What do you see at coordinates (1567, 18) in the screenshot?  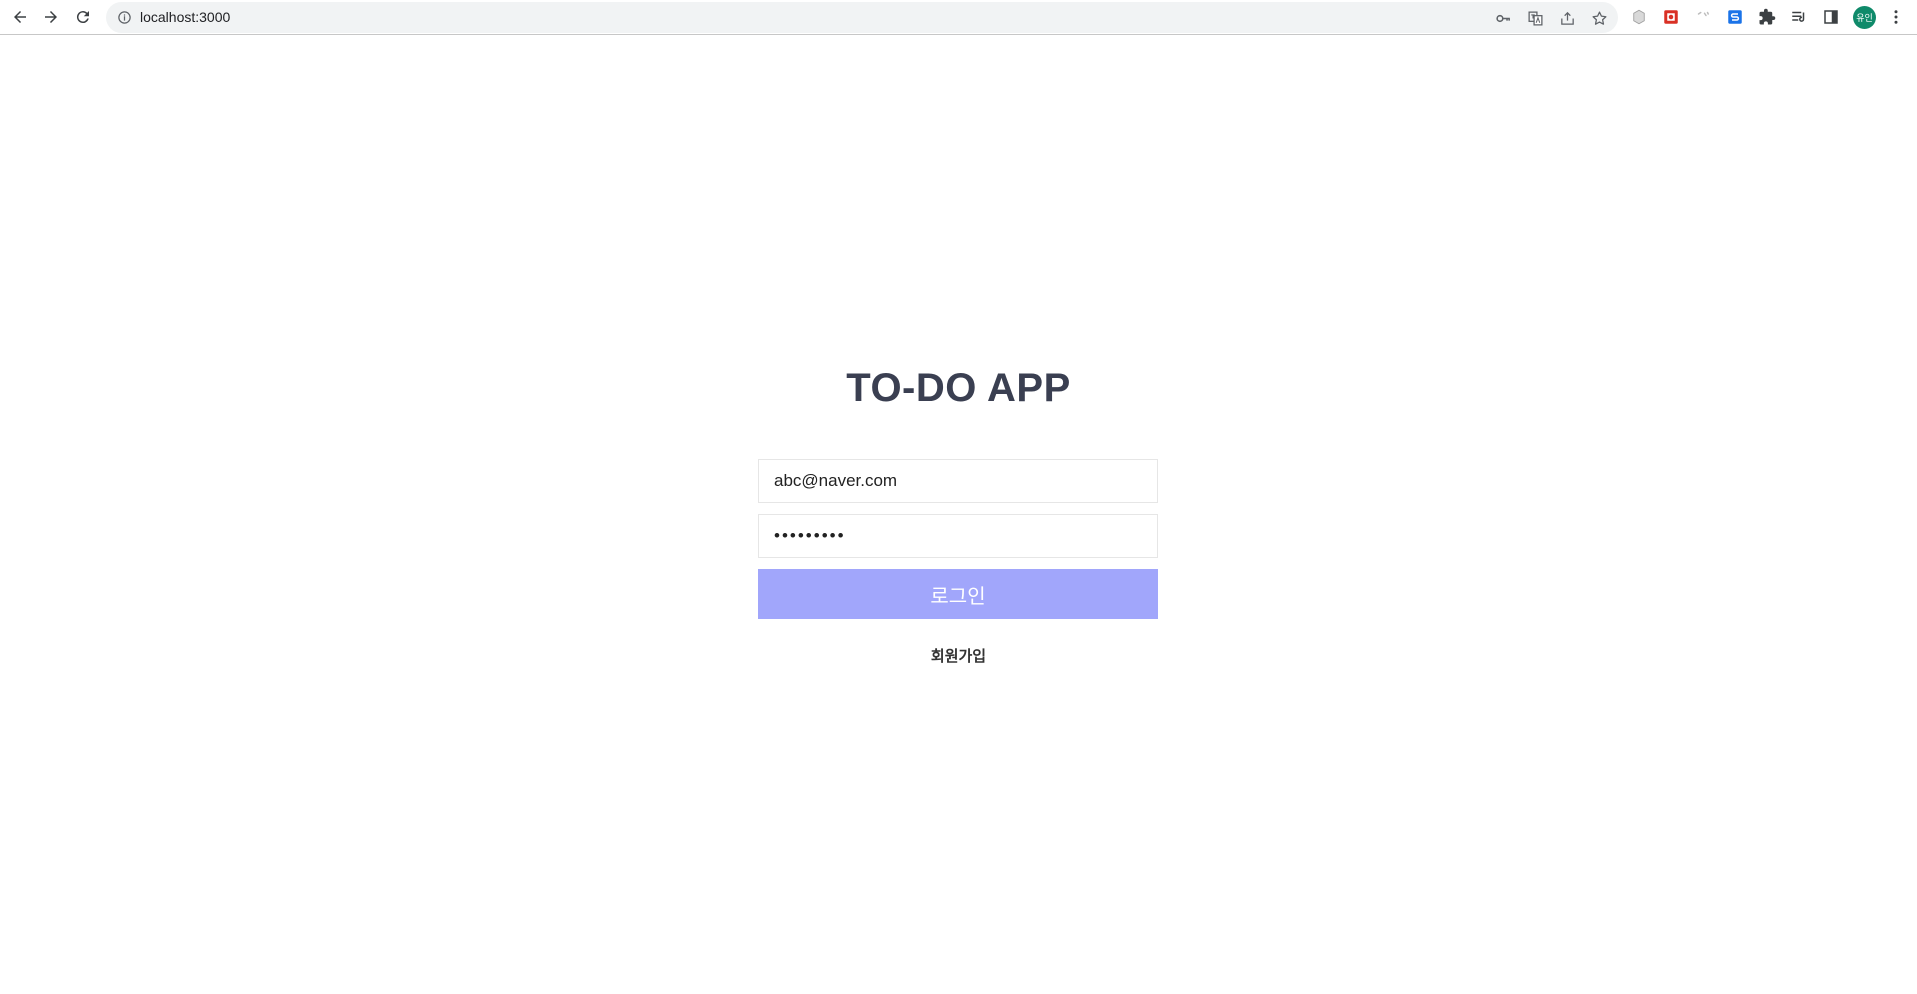 I see `share-icon` at bounding box center [1567, 18].